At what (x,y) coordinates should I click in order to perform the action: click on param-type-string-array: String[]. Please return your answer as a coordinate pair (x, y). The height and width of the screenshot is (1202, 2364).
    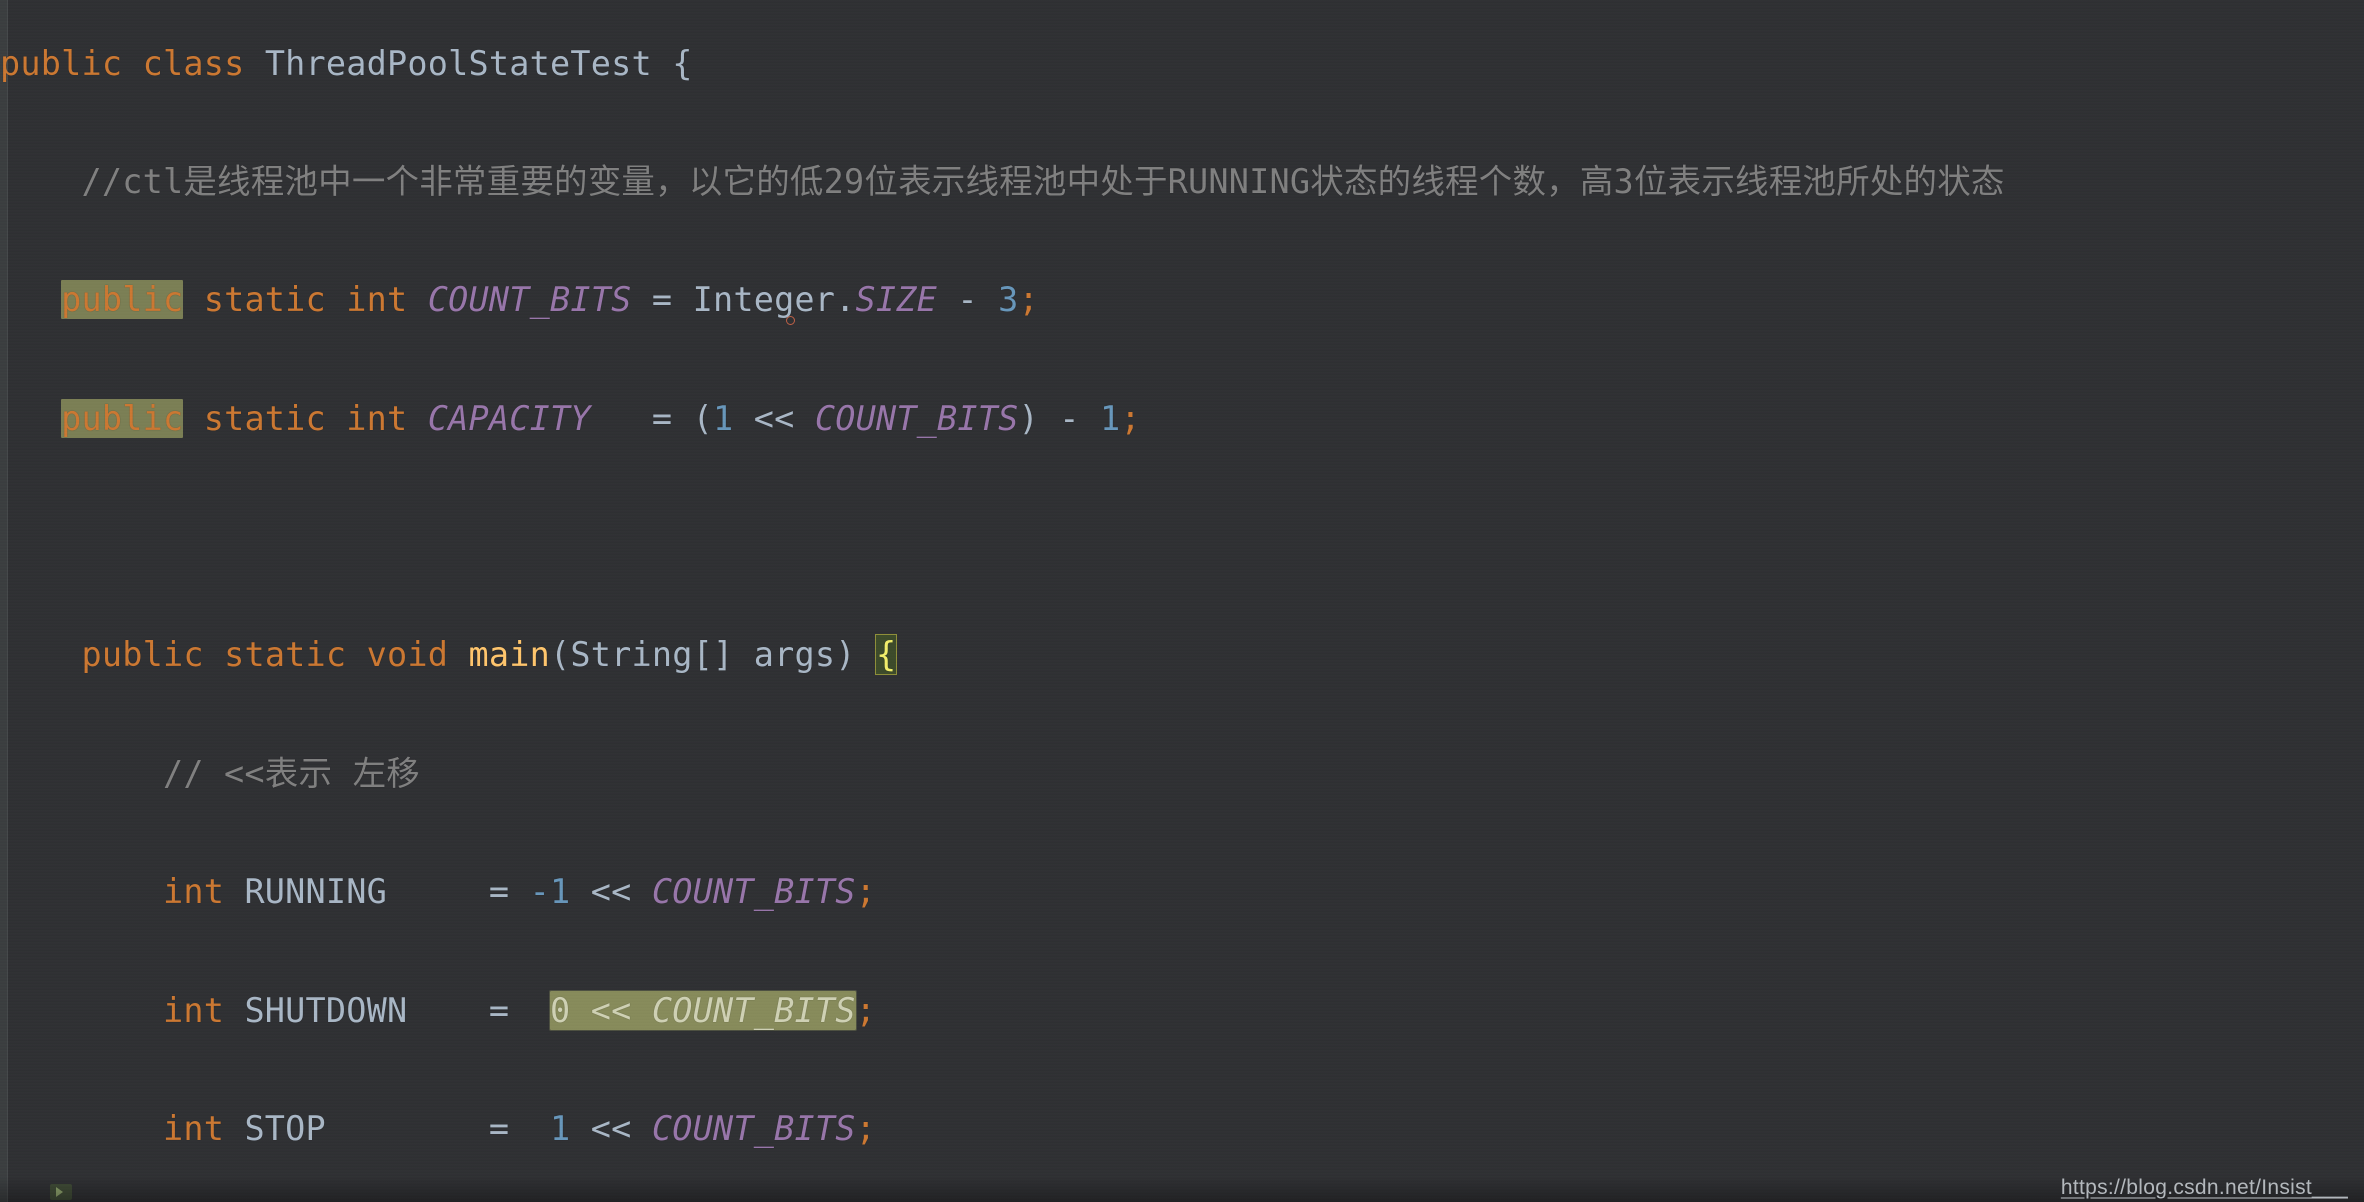
    Looking at the image, I should click on (652, 655).